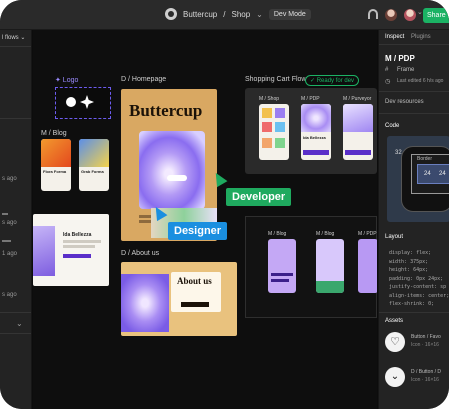 Image resolution: width=449 pixels, height=409 pixels. I want to click on list-item-time: 1 ago, so click(9, 254).